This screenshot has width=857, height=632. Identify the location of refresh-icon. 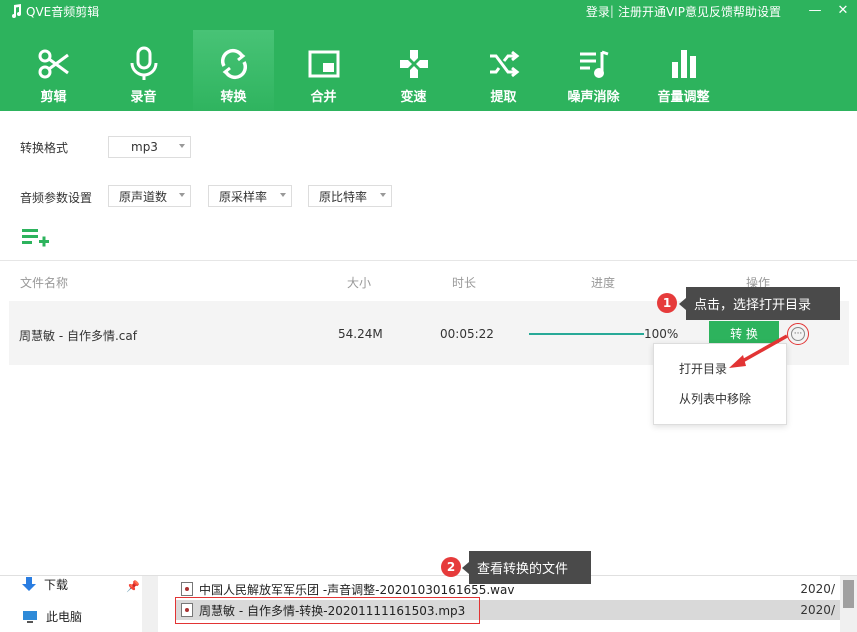
(233, 64).